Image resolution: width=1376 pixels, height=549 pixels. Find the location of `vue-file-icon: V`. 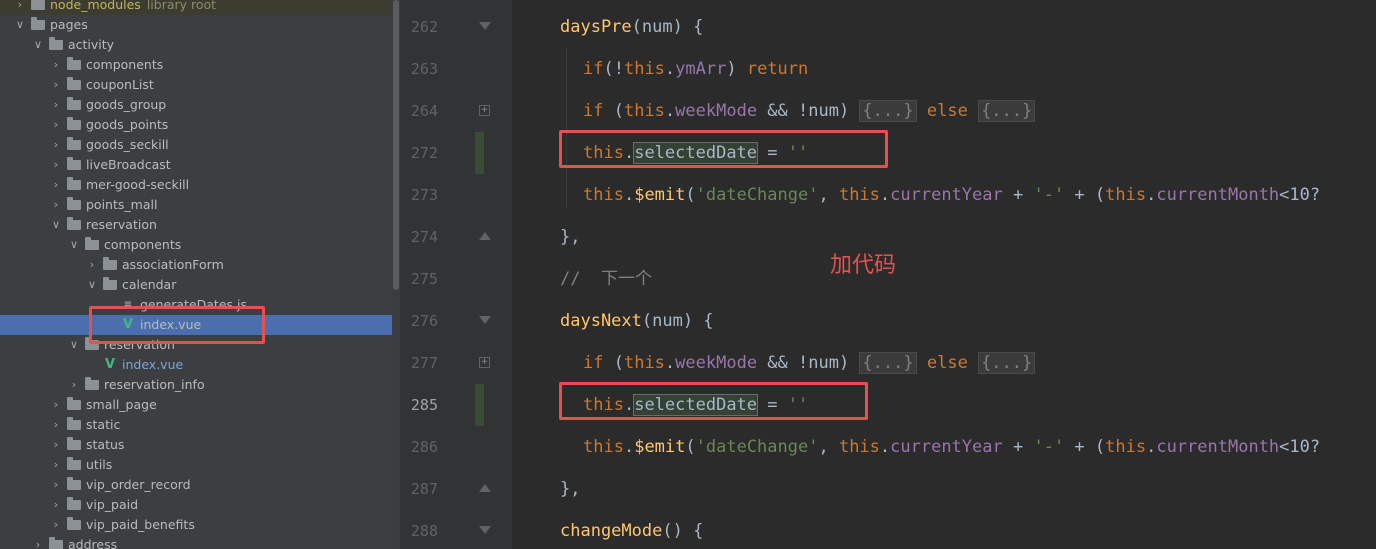

vue-file-icon: V is located at coordinates (110, 364).